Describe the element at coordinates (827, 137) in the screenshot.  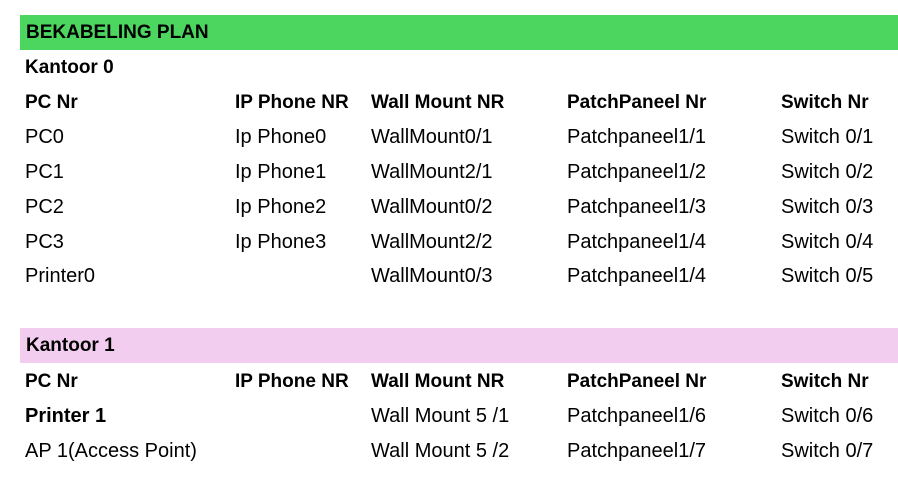
I see `cell-switch: Switch 0/1` at that location.